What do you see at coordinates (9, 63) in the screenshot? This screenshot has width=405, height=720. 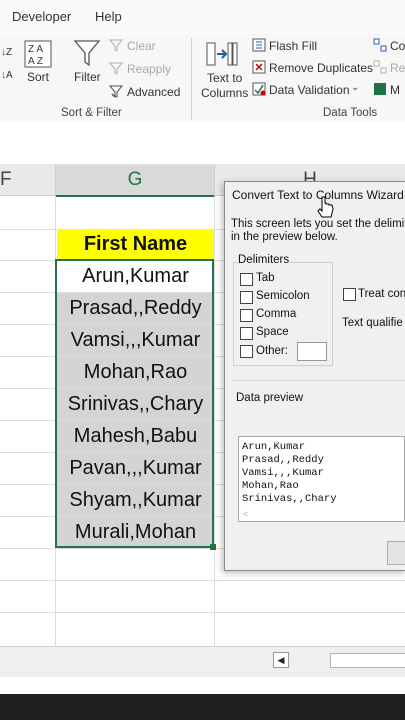 I see `sort-az-icon: ↓ Z ↓ A` at bounding box center [9, 63].